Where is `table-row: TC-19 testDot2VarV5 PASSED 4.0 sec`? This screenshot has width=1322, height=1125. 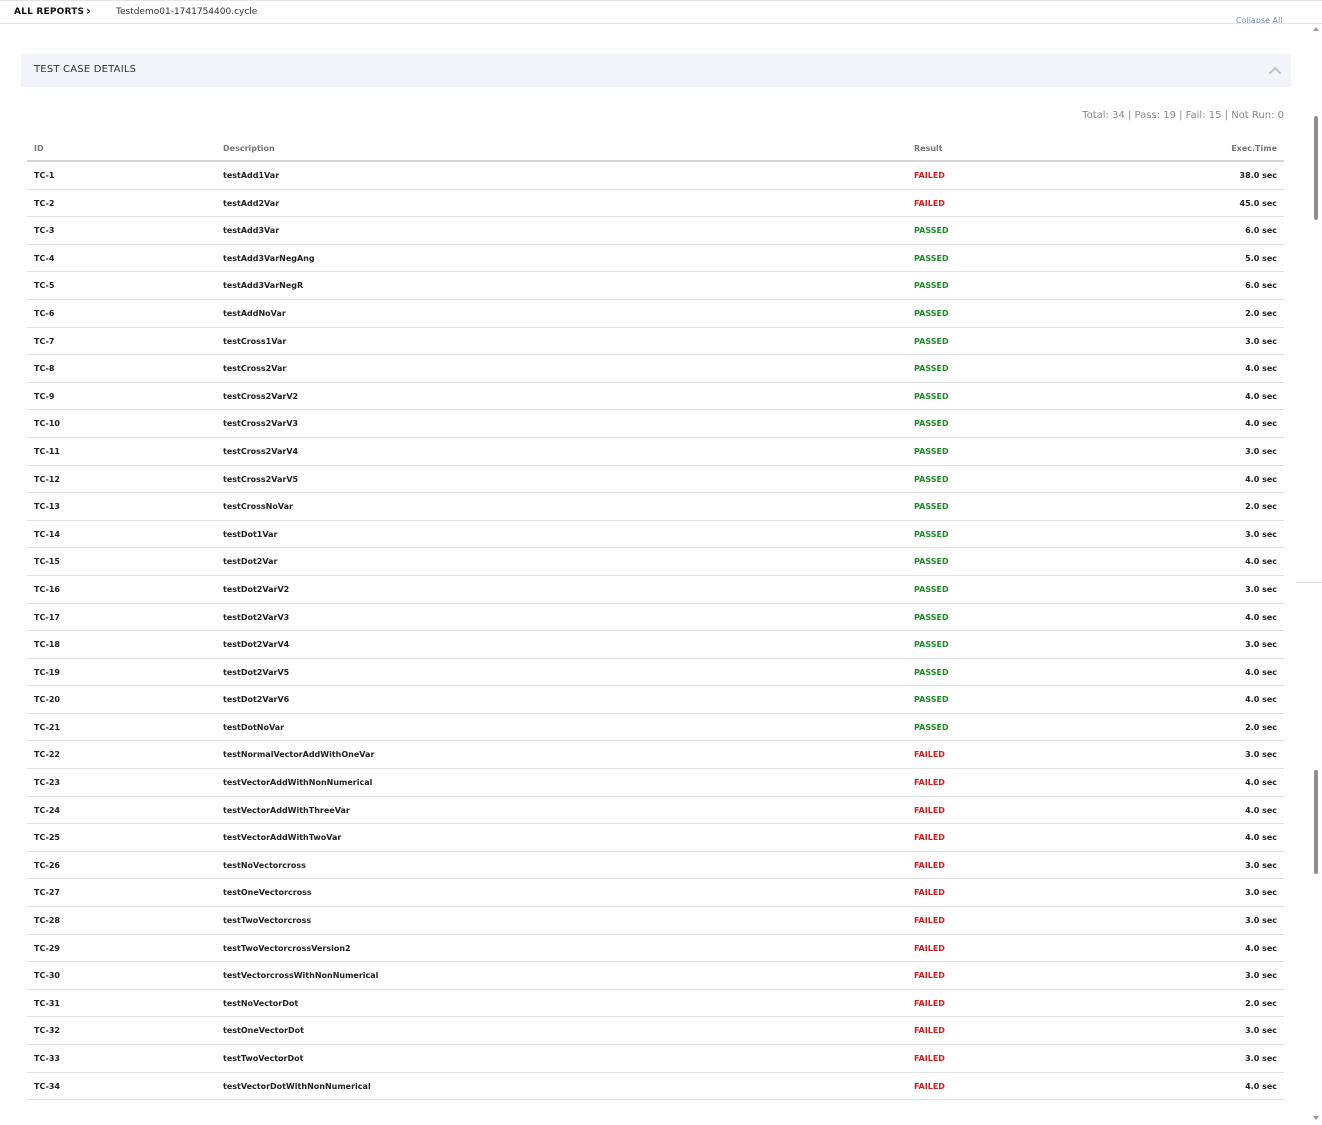
table-row: TC-19 testDot2VarV5 PASSED 4.0 sec is located at coordinates (655, 673).